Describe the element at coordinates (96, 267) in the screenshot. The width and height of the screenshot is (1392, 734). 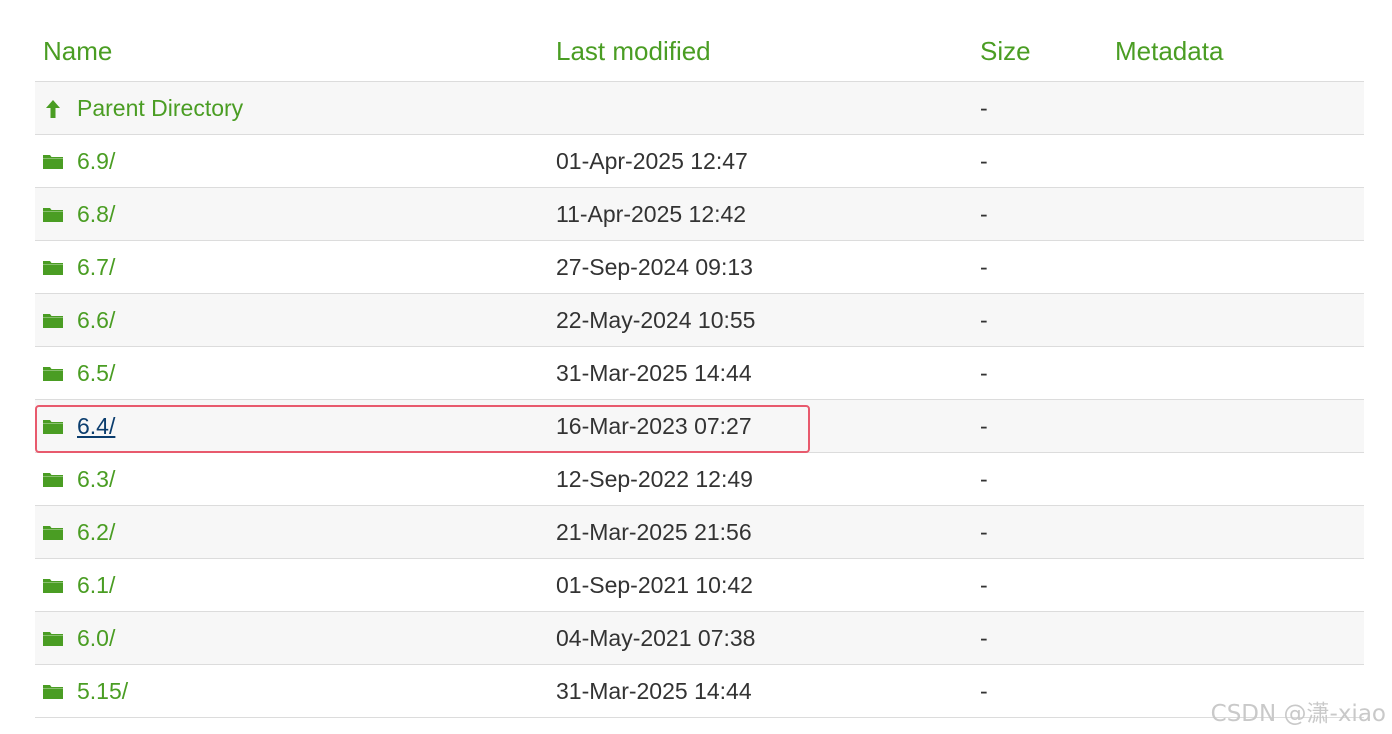
I see `directory-link: 6.7/` at that location.